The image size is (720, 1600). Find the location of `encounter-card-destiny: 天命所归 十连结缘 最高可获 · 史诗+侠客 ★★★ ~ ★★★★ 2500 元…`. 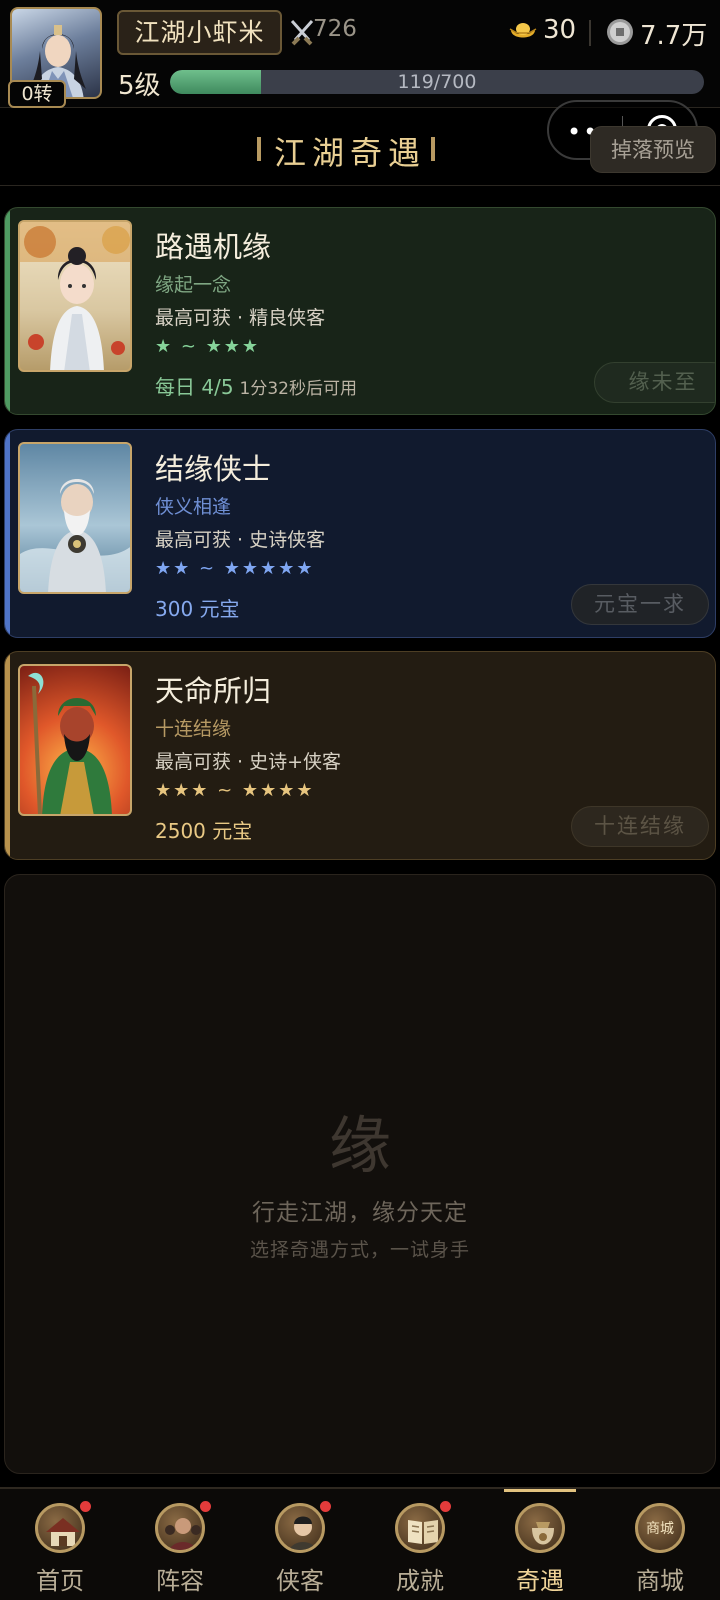

encounter-card-destiny: 天命所归 十连结缘 最高可获 · 史诗+侠客 ★★★ ~ ★★★★ 2500 元… is located at coordinates (360, 755).